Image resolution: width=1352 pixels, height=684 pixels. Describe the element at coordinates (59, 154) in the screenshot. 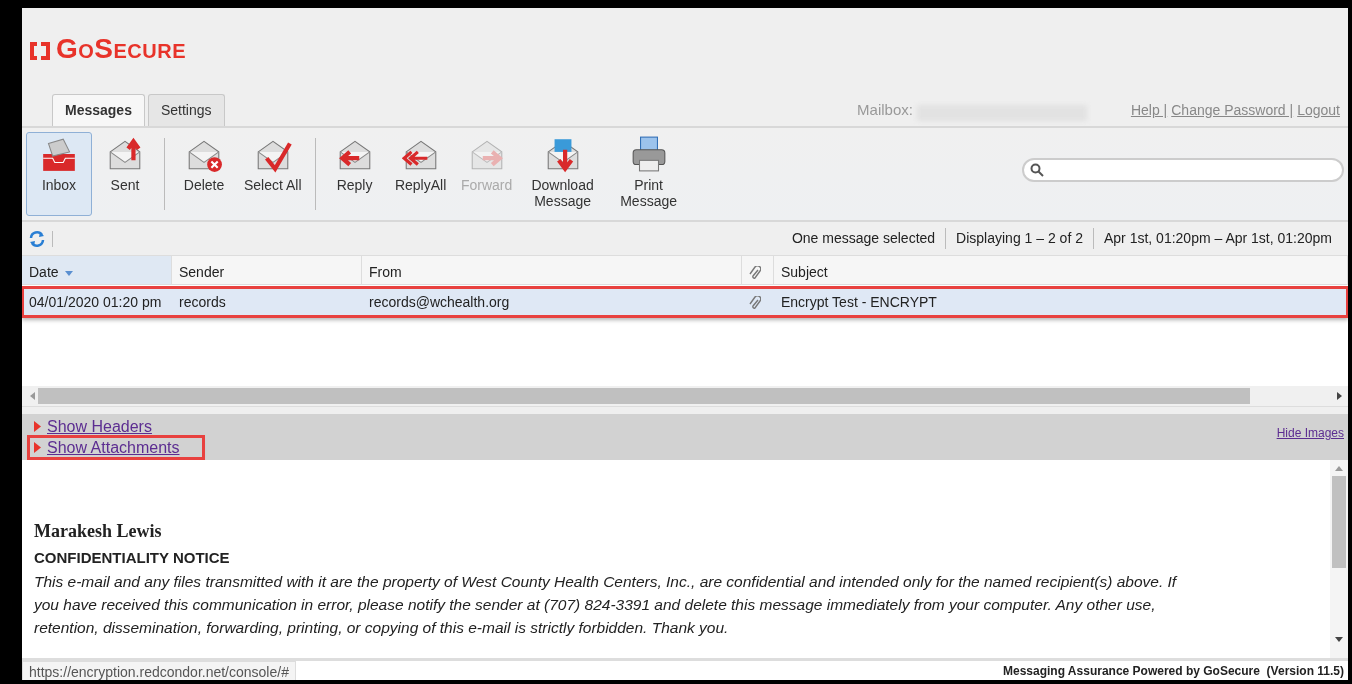

I see `tray-icon` at that location.